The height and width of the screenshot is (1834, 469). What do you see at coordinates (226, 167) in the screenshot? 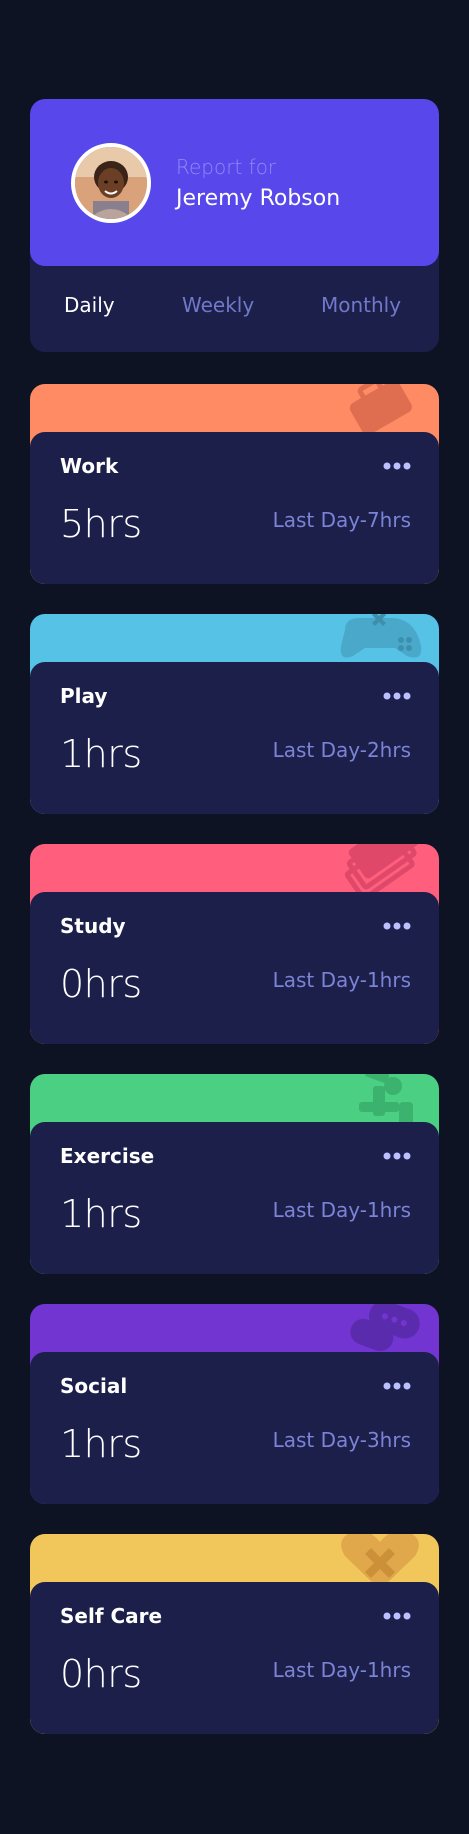
I see `report-for-label: Report for` at bounding box center [226, 167].